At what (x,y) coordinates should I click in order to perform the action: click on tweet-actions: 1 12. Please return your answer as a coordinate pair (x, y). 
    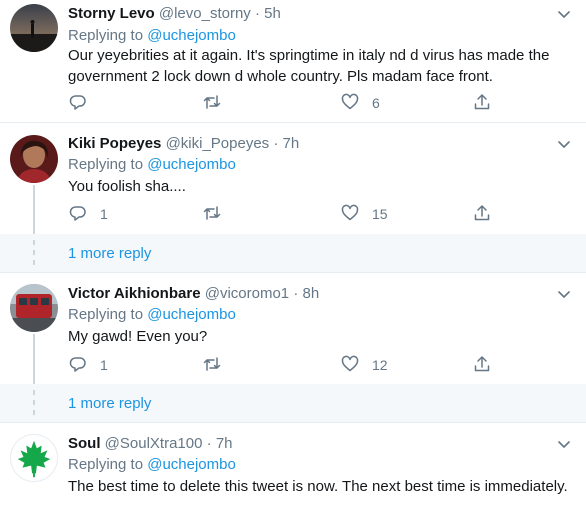
    Looking at the image, I should click on (279, 365).